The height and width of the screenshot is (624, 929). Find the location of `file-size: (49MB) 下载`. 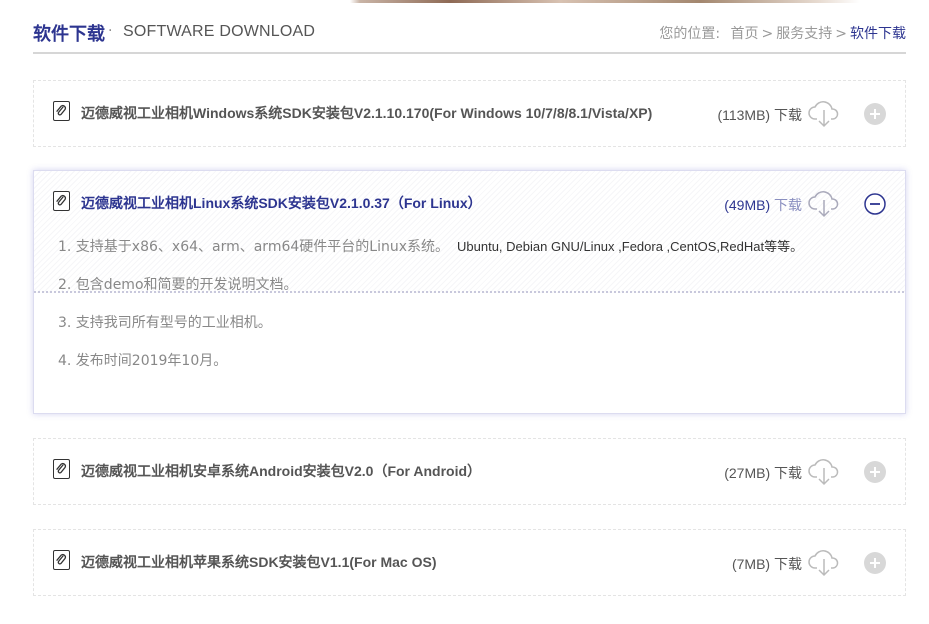

file-size: (49MB) 下载 is located at coordinates (763, 205).